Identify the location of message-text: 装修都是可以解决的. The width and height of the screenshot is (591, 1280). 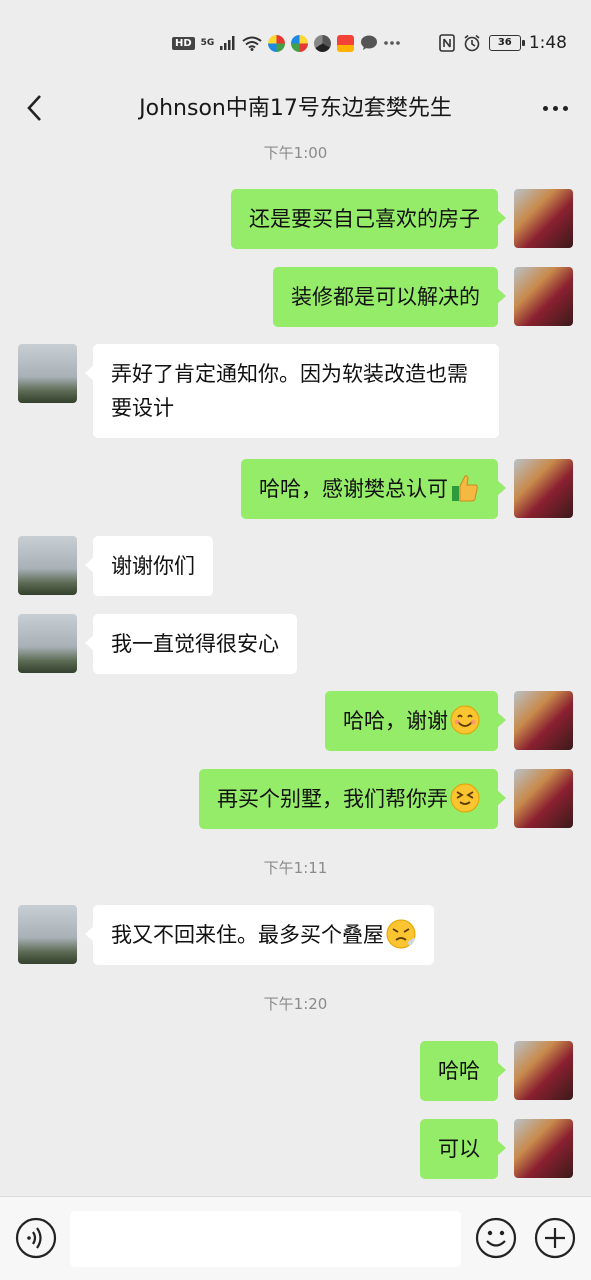
(385, 297).